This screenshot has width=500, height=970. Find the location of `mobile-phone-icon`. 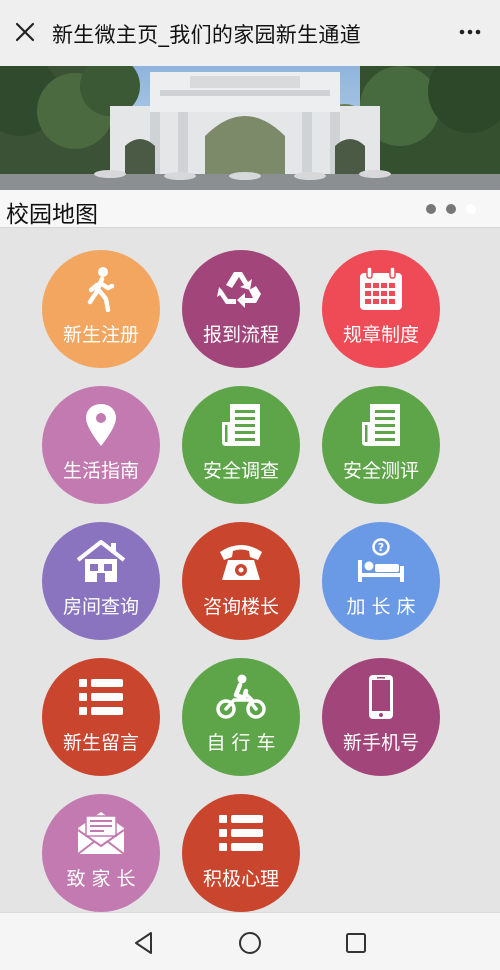

mobile-phone-icon is located at coordinates (381, 697).